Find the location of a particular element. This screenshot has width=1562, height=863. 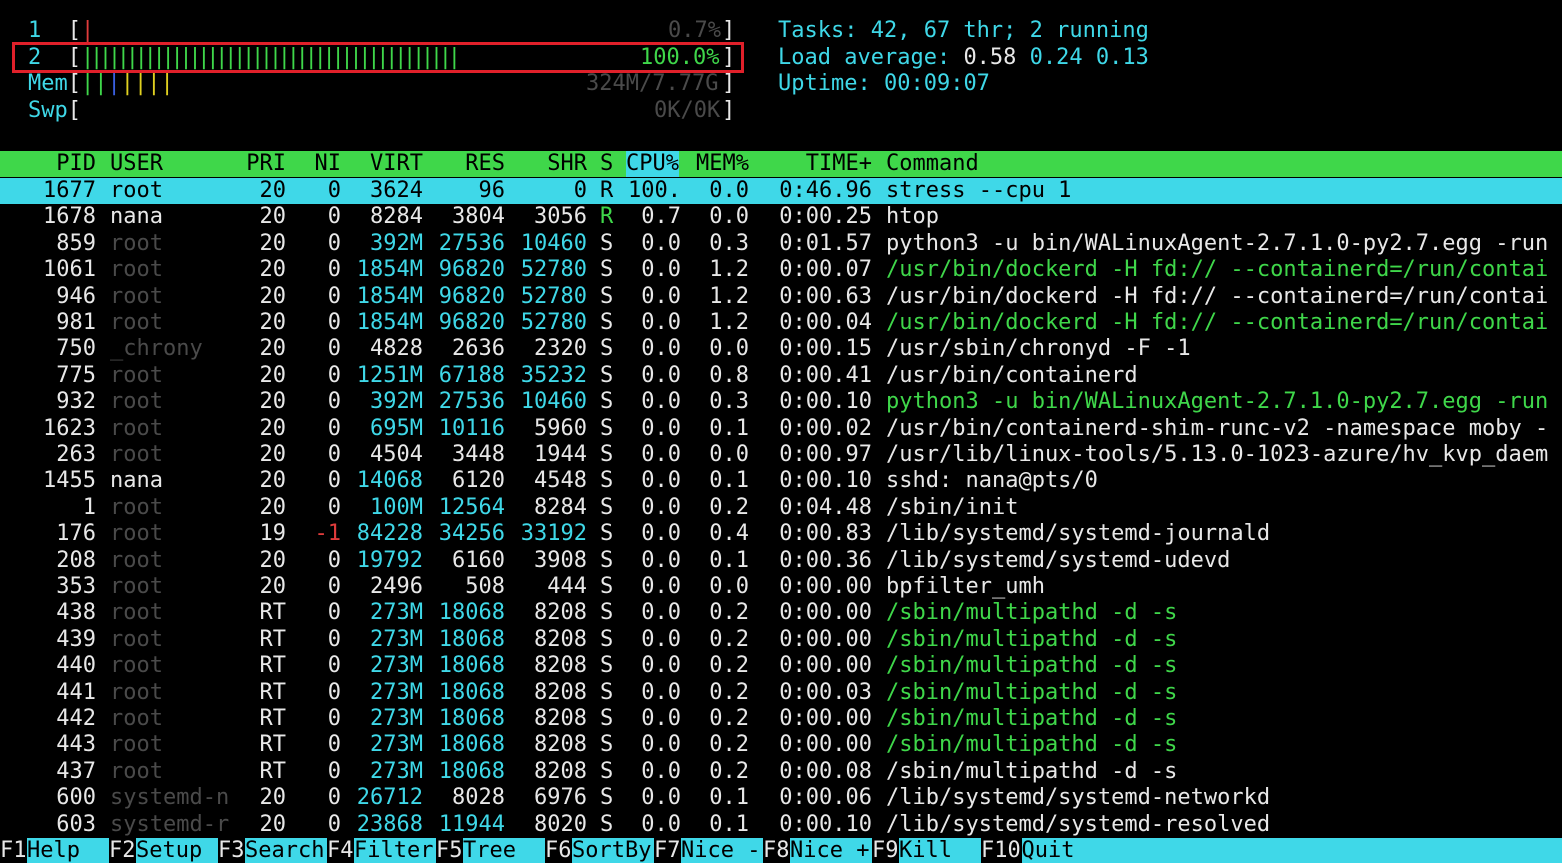

column-header-user: USER is located at coordinates (136, 164).